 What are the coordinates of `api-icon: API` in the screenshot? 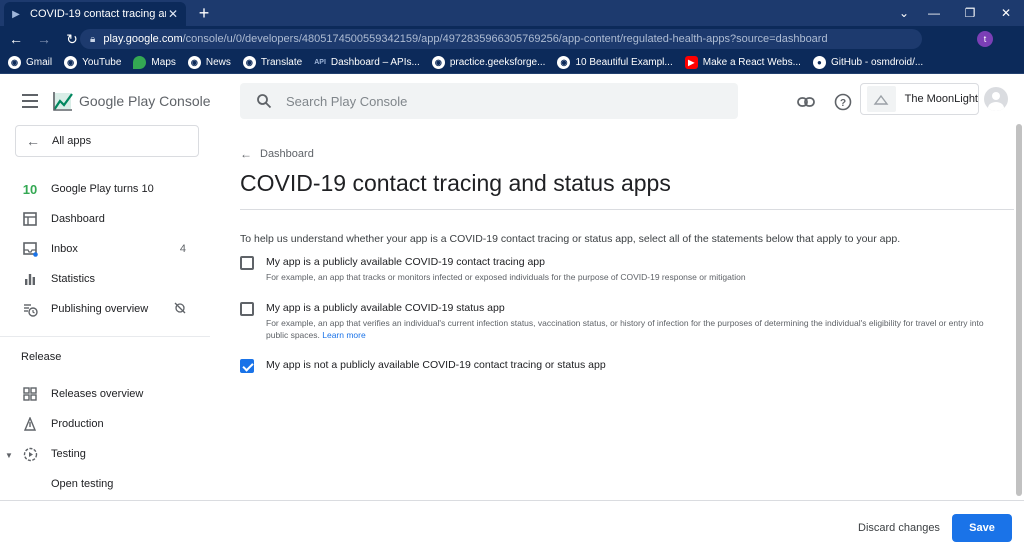 It's located at (320, 62).